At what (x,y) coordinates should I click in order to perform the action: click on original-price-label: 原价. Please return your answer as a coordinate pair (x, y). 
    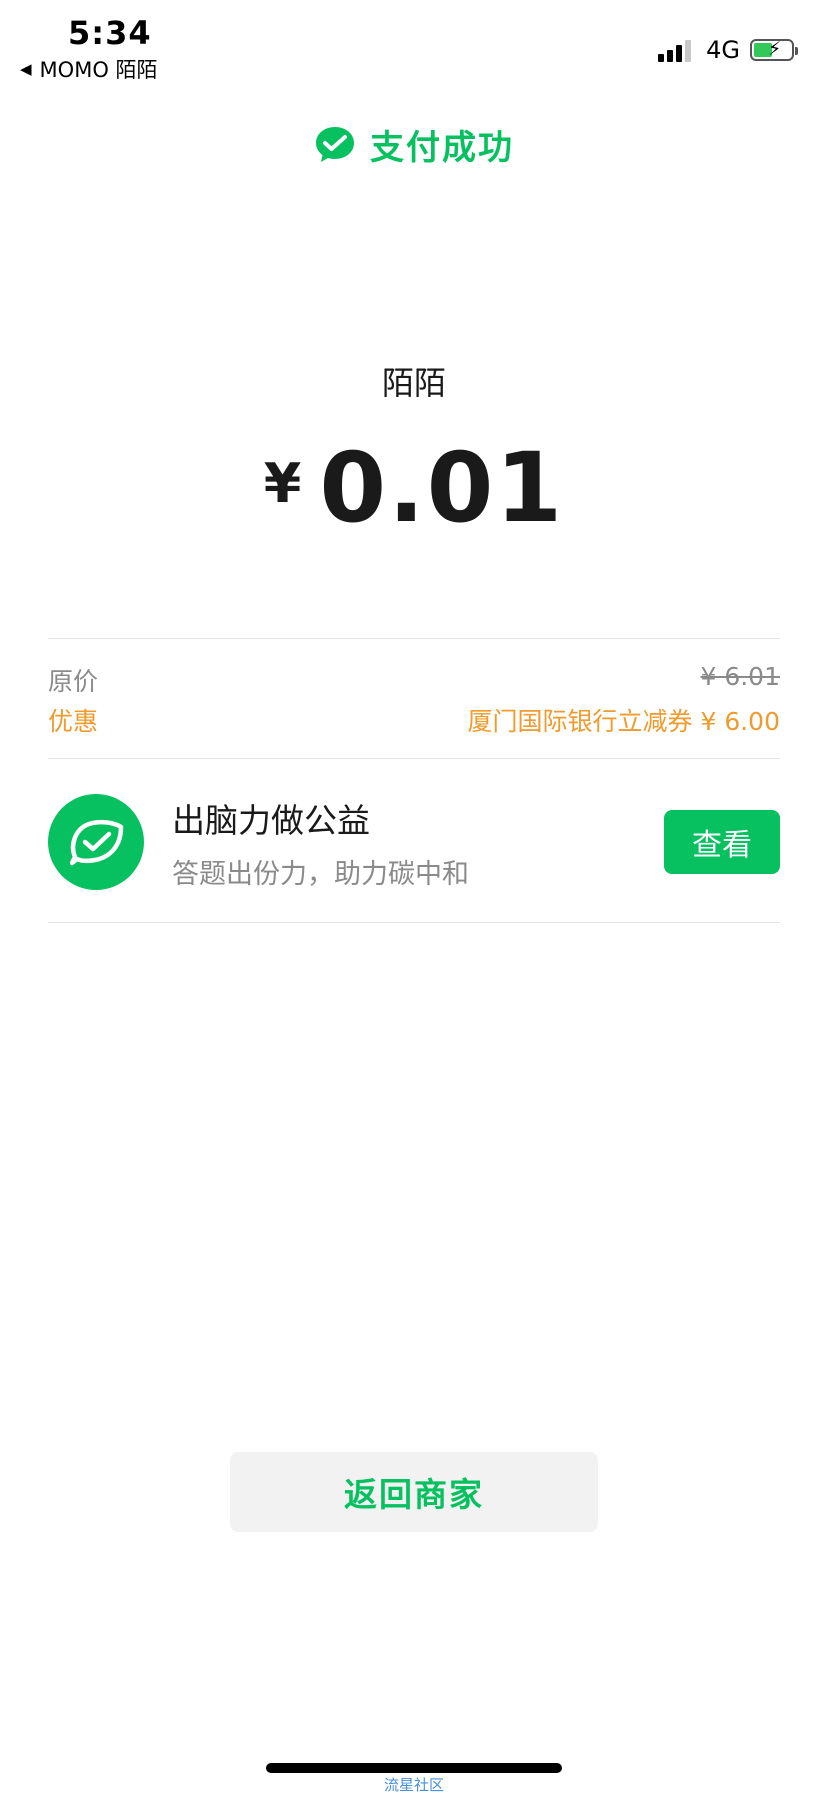
    Looking at the image, I should click on (73, 681).